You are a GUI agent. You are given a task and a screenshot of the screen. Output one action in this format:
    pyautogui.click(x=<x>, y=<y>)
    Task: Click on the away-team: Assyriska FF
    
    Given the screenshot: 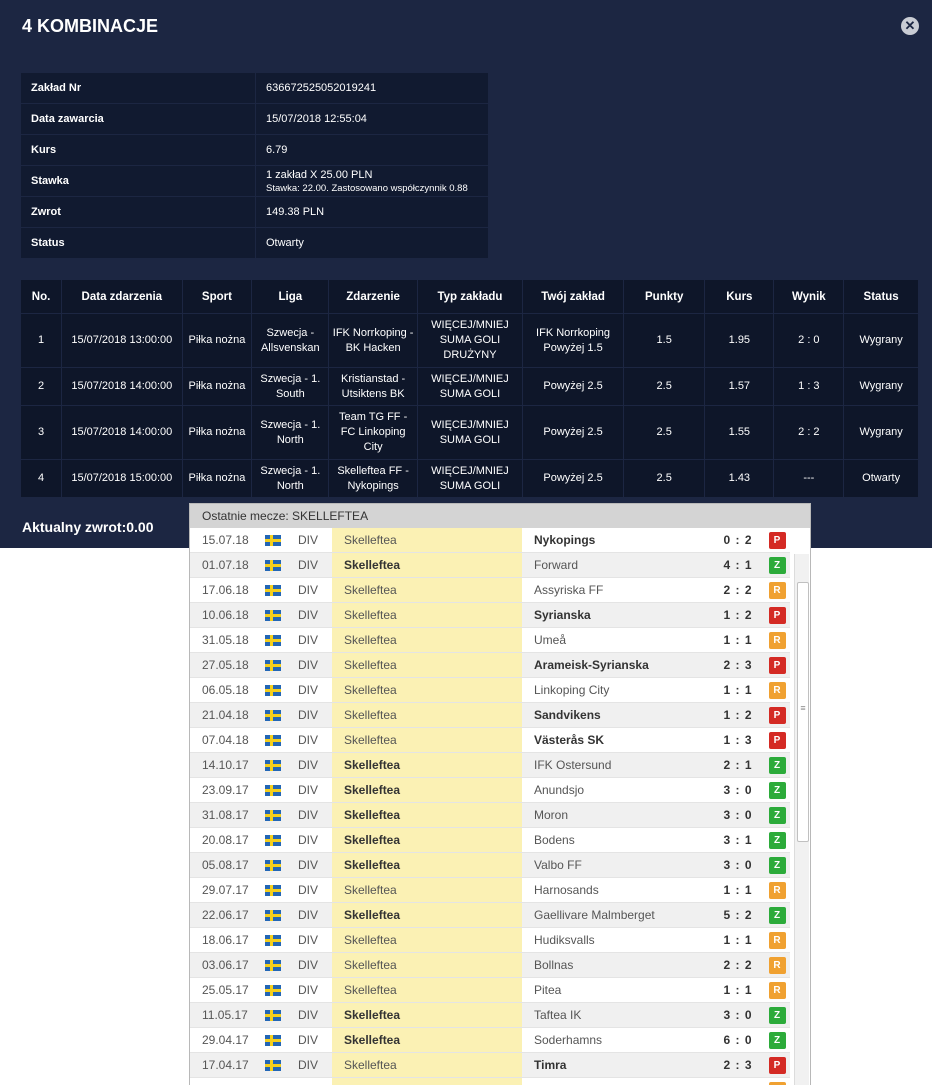 What is the action you would take?
    pyautogui.click(x=617, y=590)
    